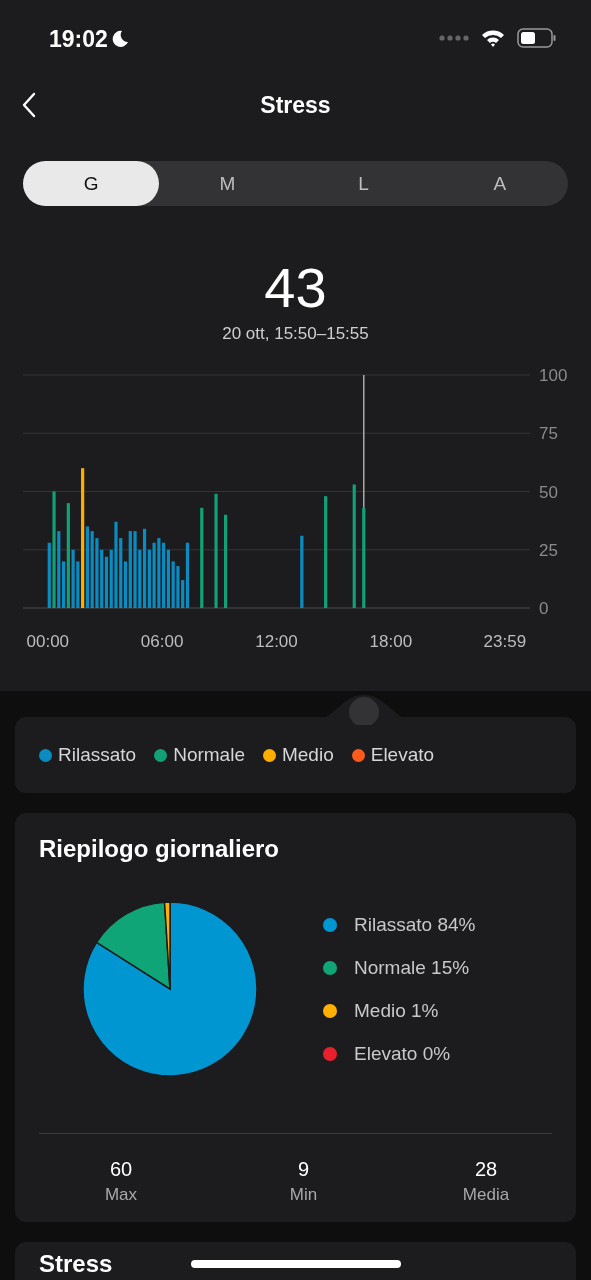 The image size is (591, 1280). What do you see at coordinates (307, 755) in the screenshot?
I see `legend-label: Medio` at bounding box center [307, 755].